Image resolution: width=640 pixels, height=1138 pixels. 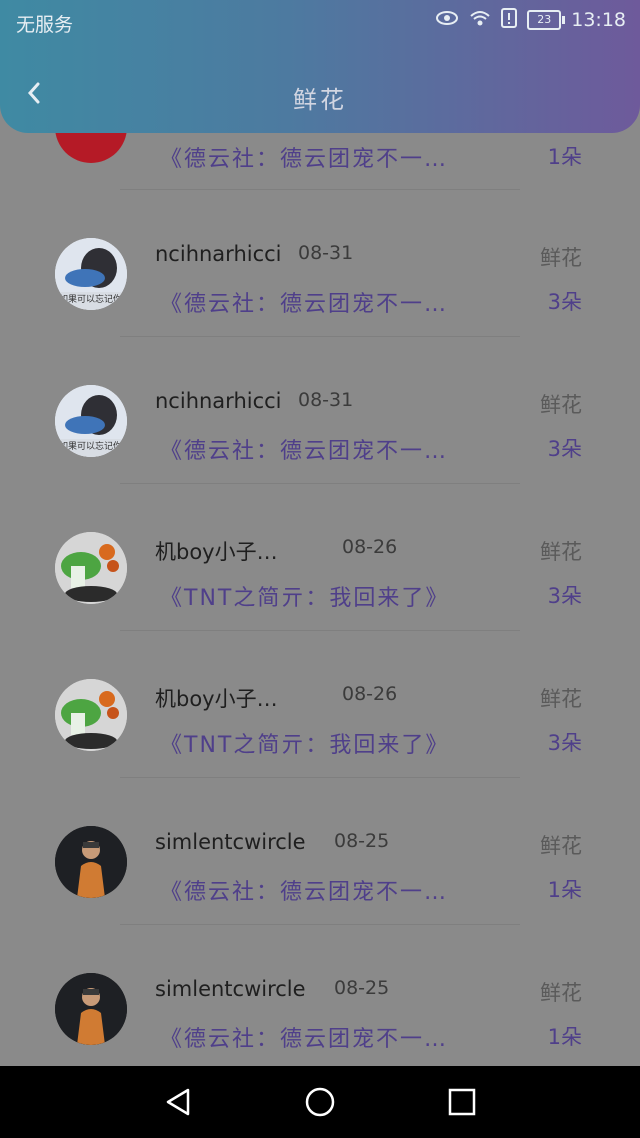 I want to click on back-triangle-icon, so click(x=178, y=1102).